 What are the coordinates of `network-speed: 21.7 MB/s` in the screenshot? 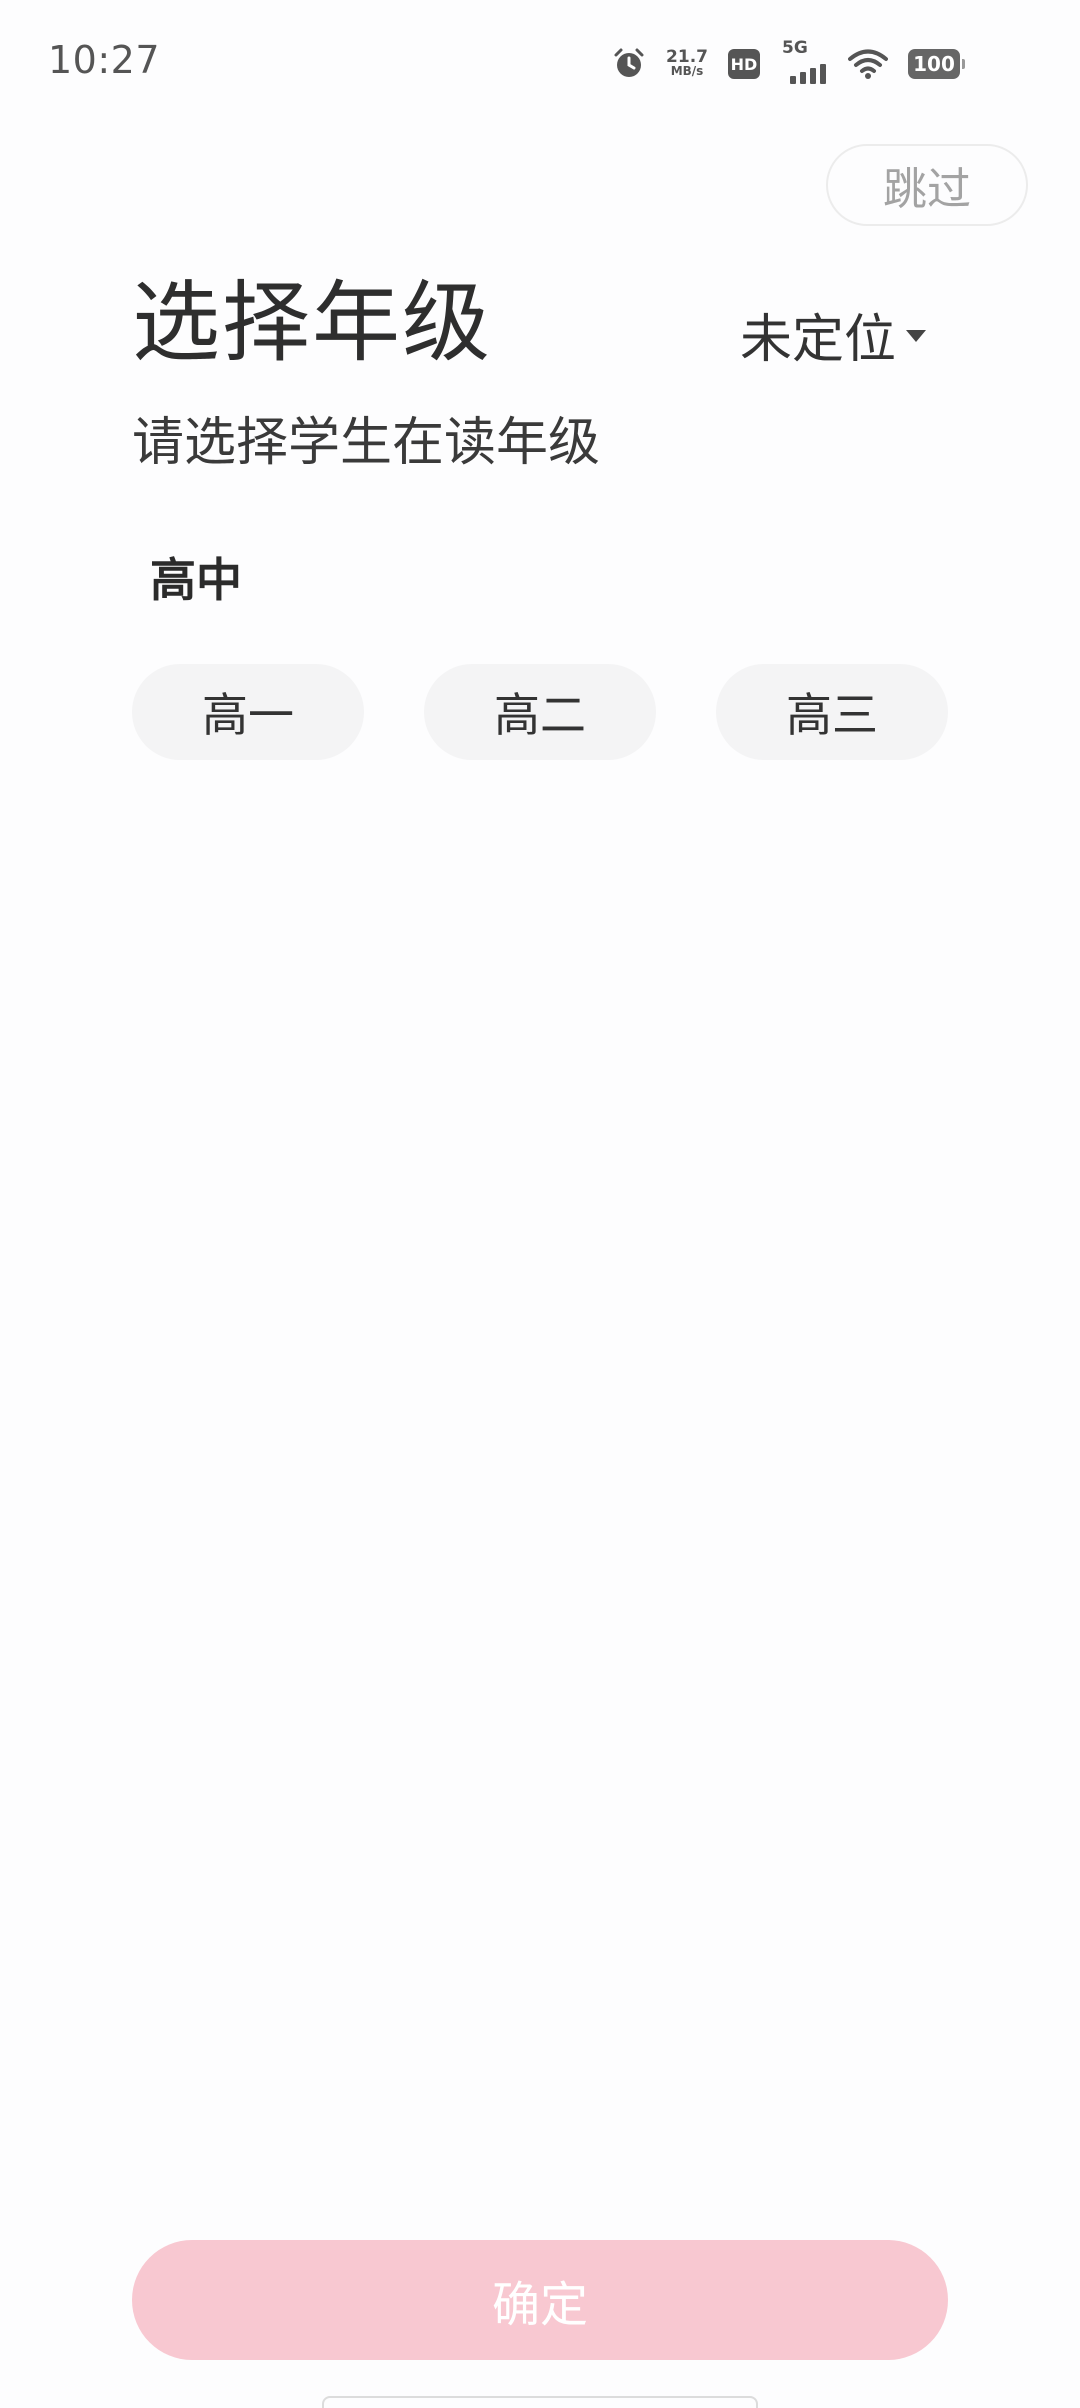 It's located at (687, 63).